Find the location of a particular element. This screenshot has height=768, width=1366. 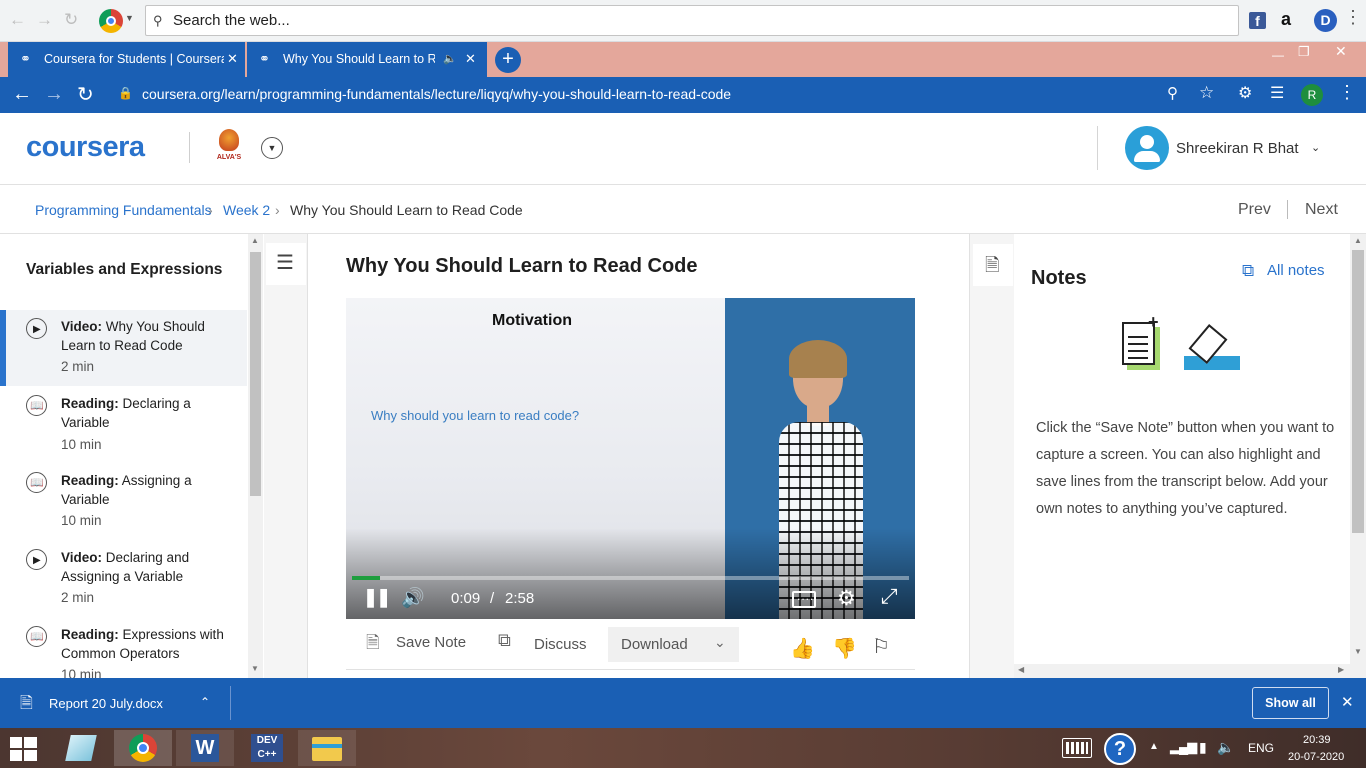

thumbs-up-icon: 👍 is located at coordinates (802, 648).